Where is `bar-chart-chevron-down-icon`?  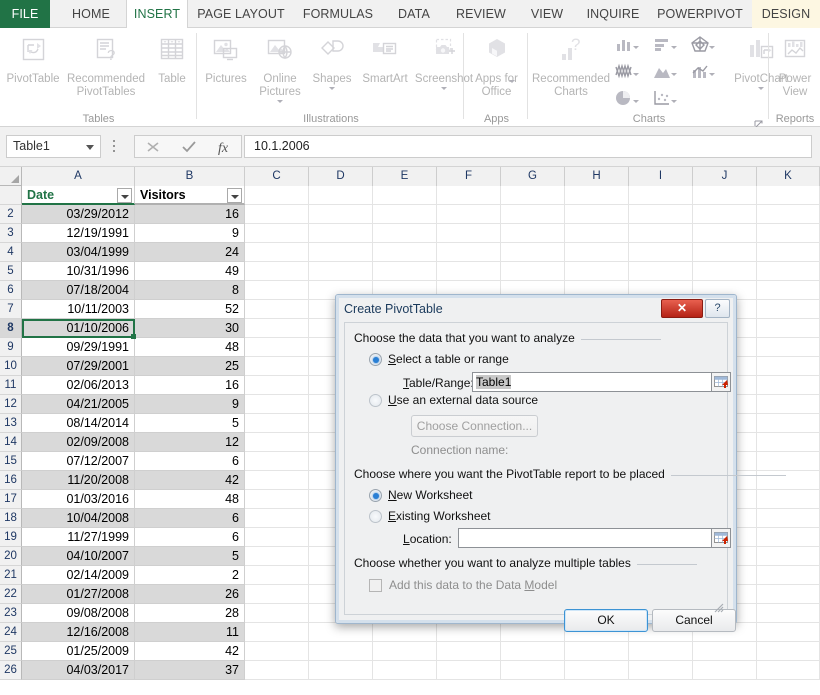
bar-chart-chevron-down-icon is located at coordinates (674, 48).